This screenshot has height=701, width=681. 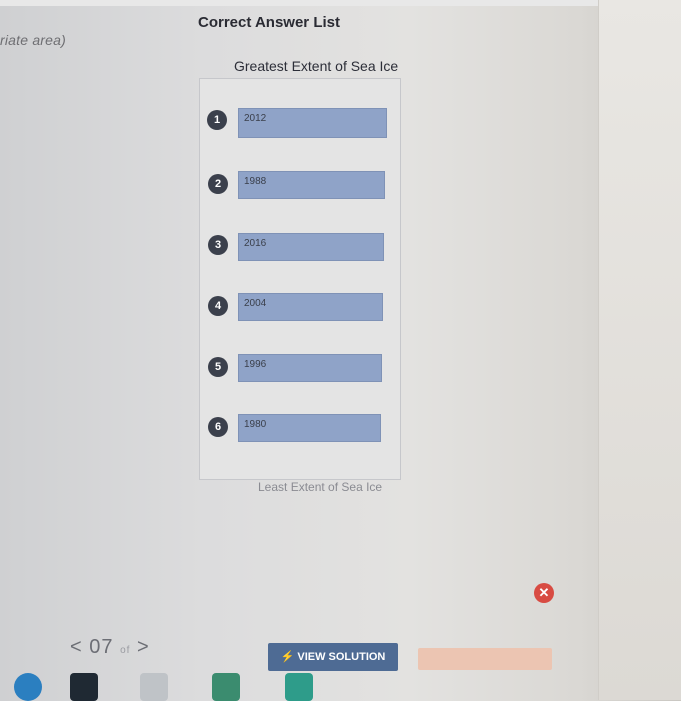 What do you see at coordinates (28, 687) in the screenshot?
I see `browser-app-icon` at bounding box center [28, 687].